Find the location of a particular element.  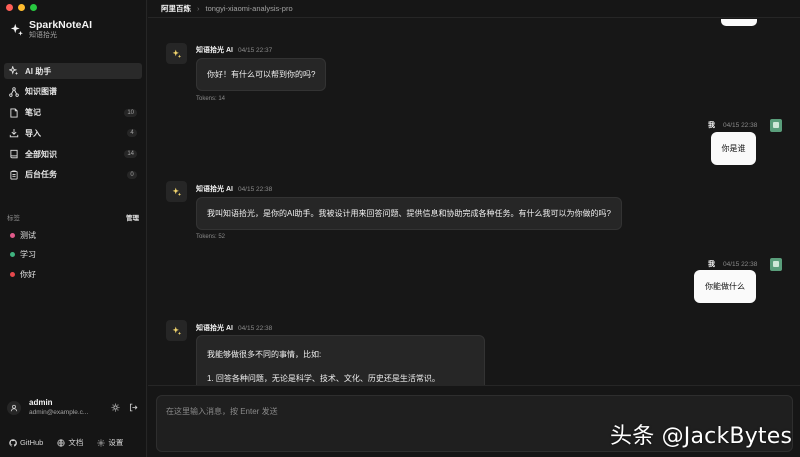

sidebar-item-all-knowledge: 全部知识 14 is located at coordinates (73, 154).